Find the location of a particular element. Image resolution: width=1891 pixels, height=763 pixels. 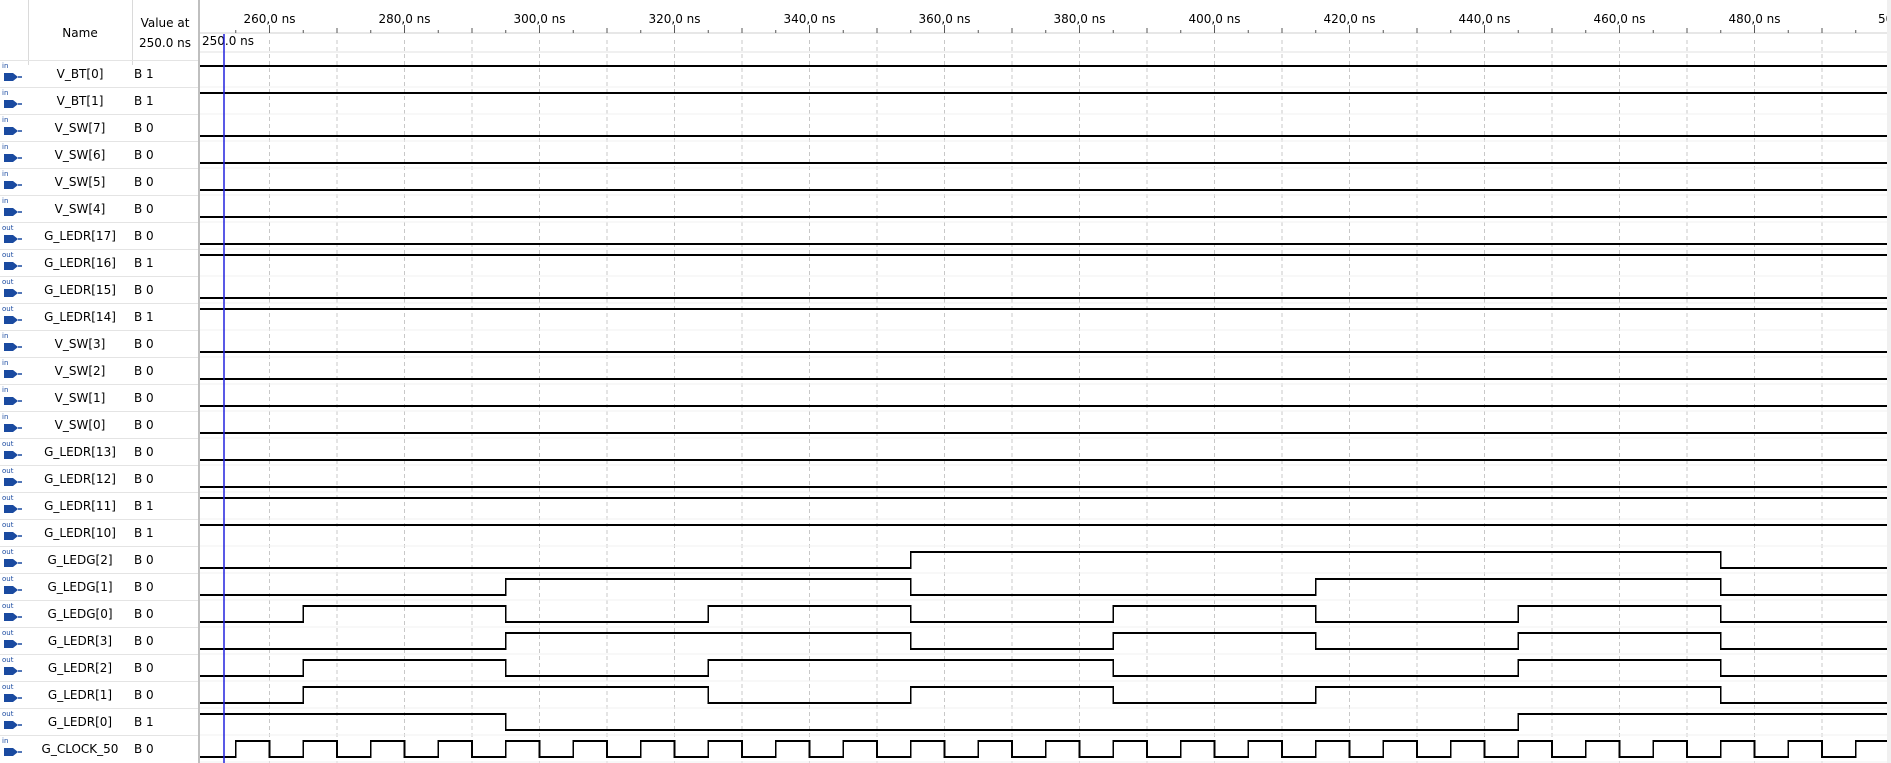

signal-name: G_LEDR[1] is located at coordinates (80, 695).